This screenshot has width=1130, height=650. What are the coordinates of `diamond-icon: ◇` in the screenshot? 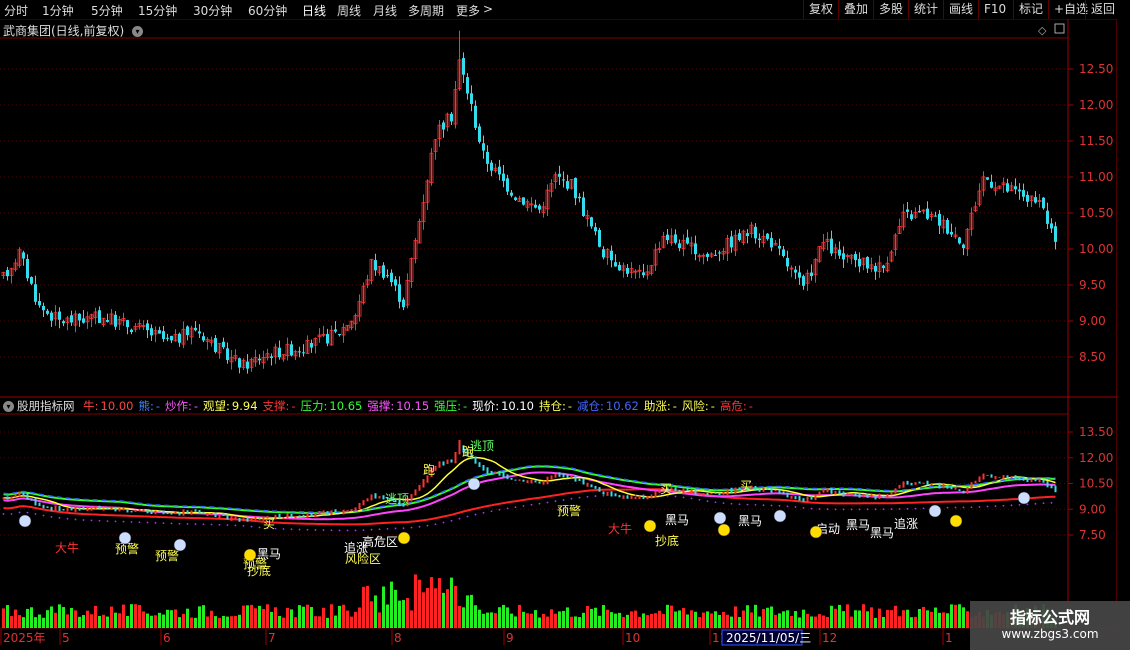 It's located at (1042, 30).